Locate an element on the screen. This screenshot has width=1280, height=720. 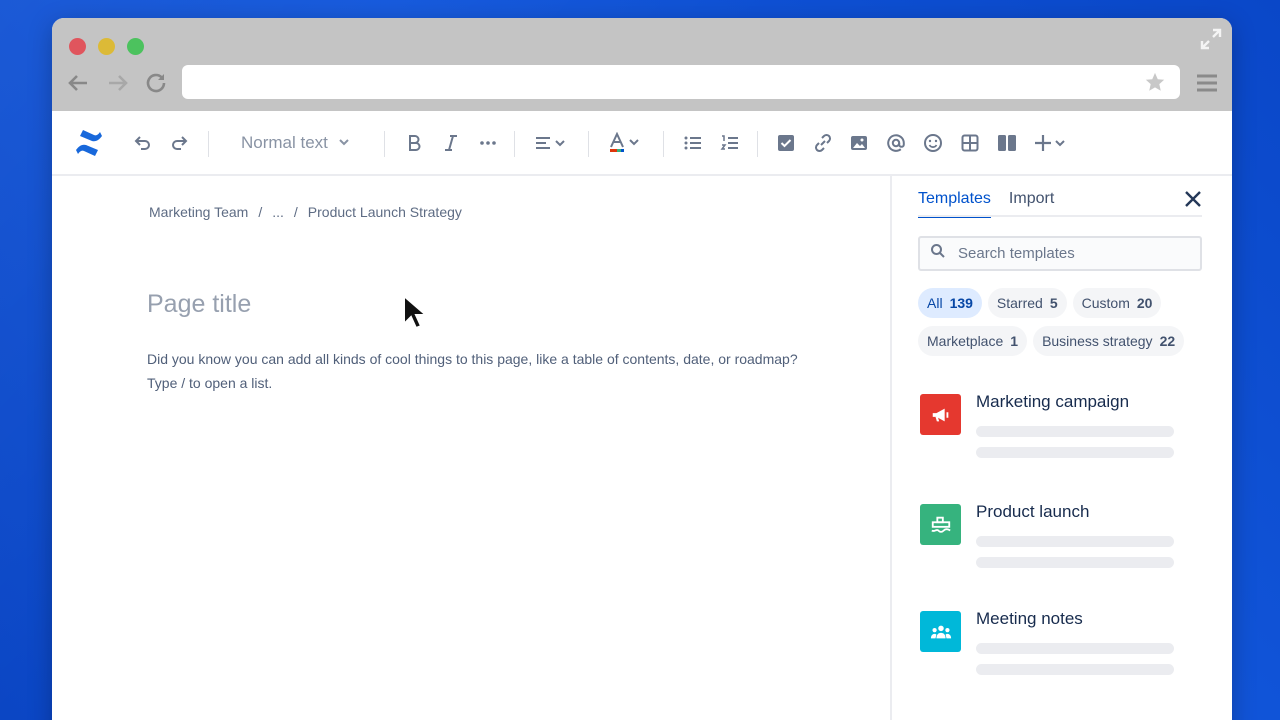
tab-import: Import is located at coordinates (1031, 204).